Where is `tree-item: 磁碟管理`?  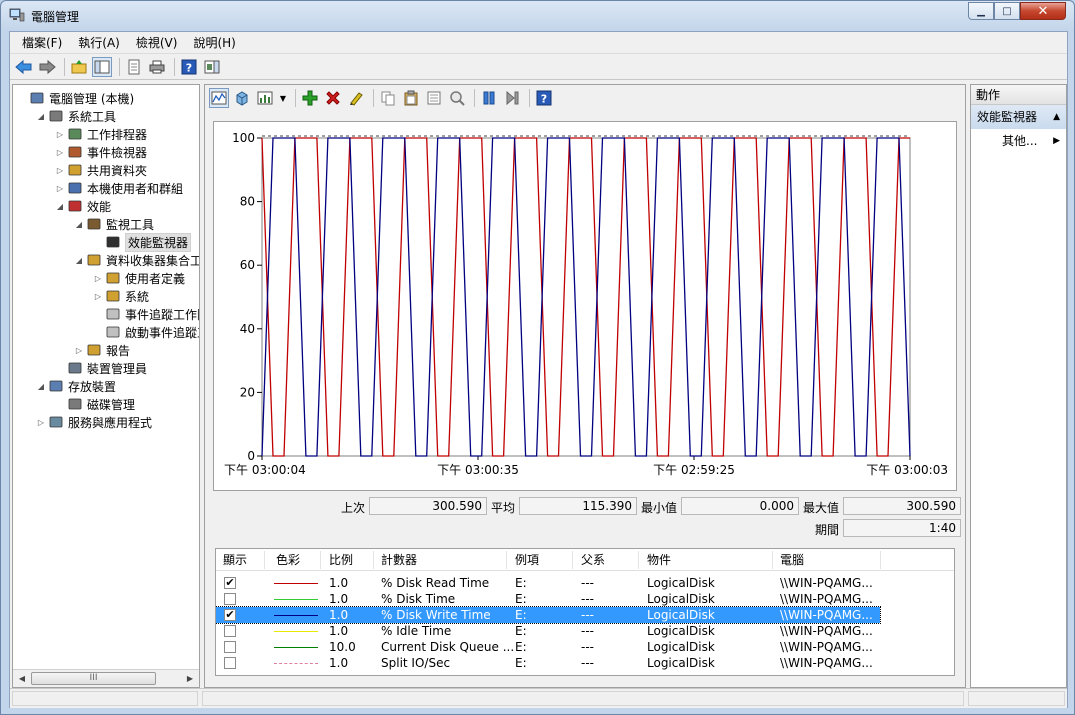 tree-item: 磁碟管理 is located at coordinates (95, 404).